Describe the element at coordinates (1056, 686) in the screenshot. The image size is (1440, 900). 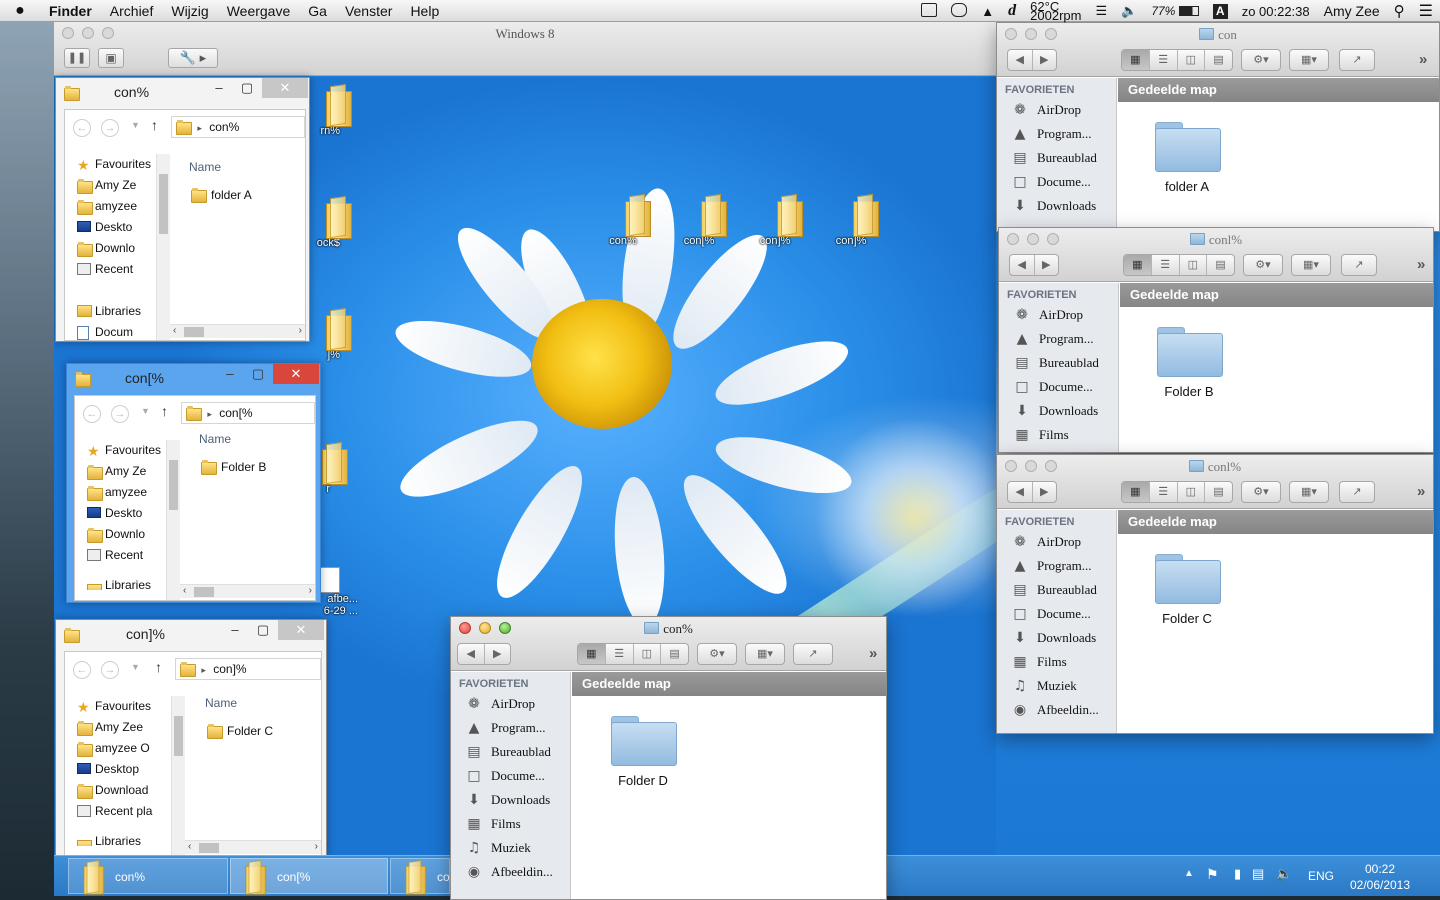
I see `sidebar-item-music: ♫ Muziek` at that location.